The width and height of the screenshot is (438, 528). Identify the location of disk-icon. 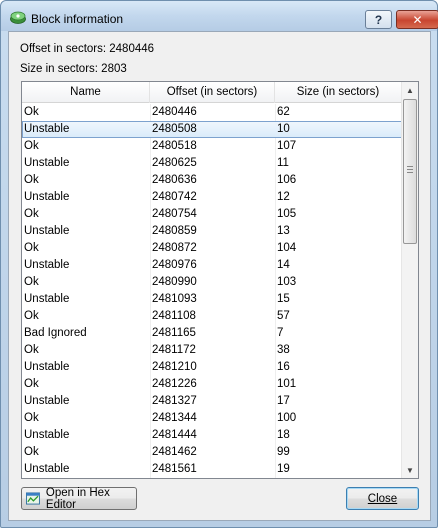
(18, 17).